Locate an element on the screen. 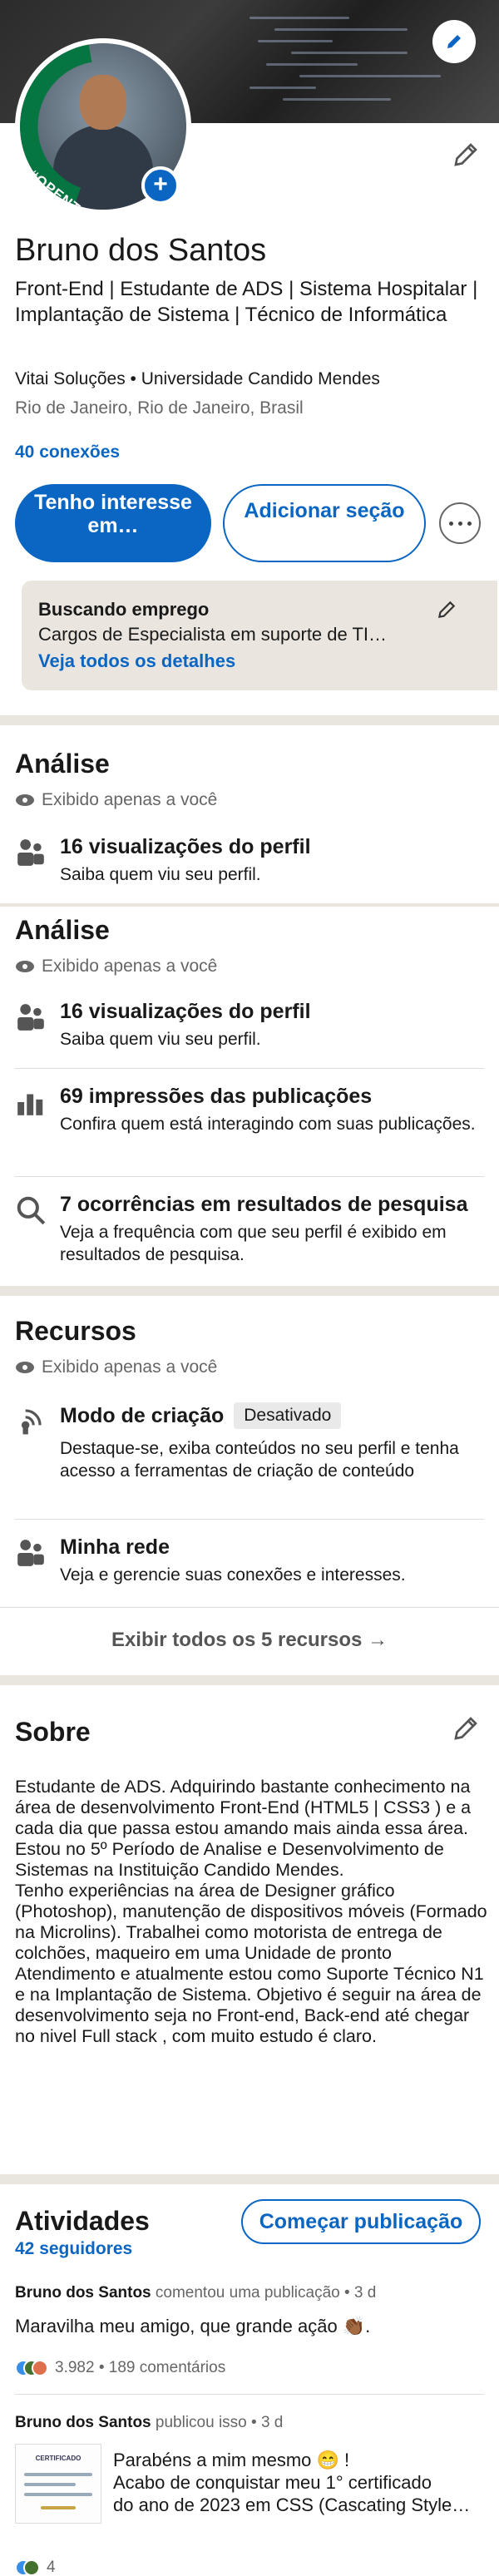 This screenshot has width=499, height=2576. section-title: Sobre is located at coordinates (53, 1732).